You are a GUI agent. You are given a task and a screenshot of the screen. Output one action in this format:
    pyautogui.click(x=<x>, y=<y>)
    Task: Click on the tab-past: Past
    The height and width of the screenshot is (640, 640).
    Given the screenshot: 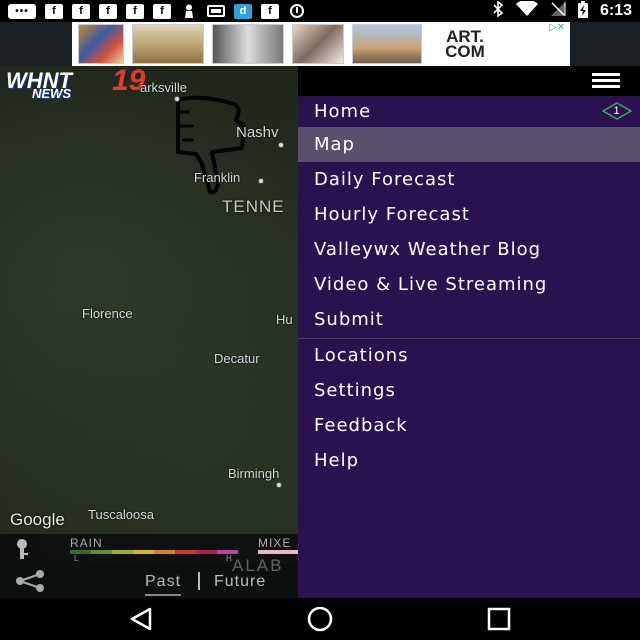 What is the action you would take?
    pyautogui.click(x=163, y=584)
    